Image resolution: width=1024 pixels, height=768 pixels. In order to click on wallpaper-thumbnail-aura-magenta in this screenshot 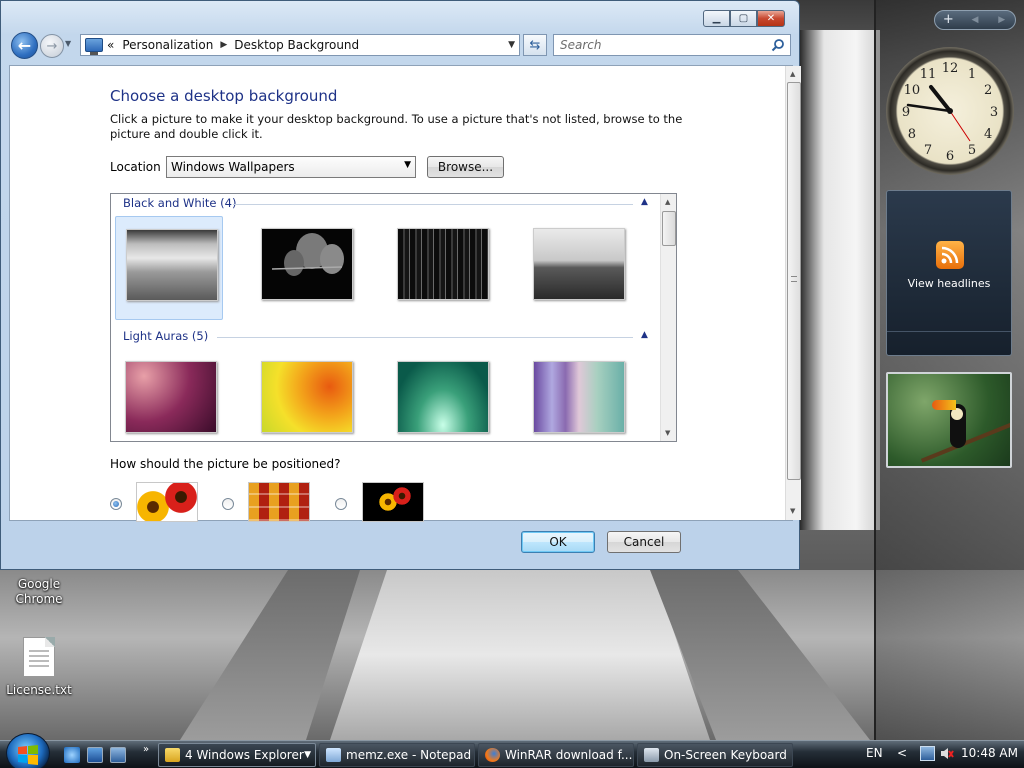, I will do `click(169, 395)`.